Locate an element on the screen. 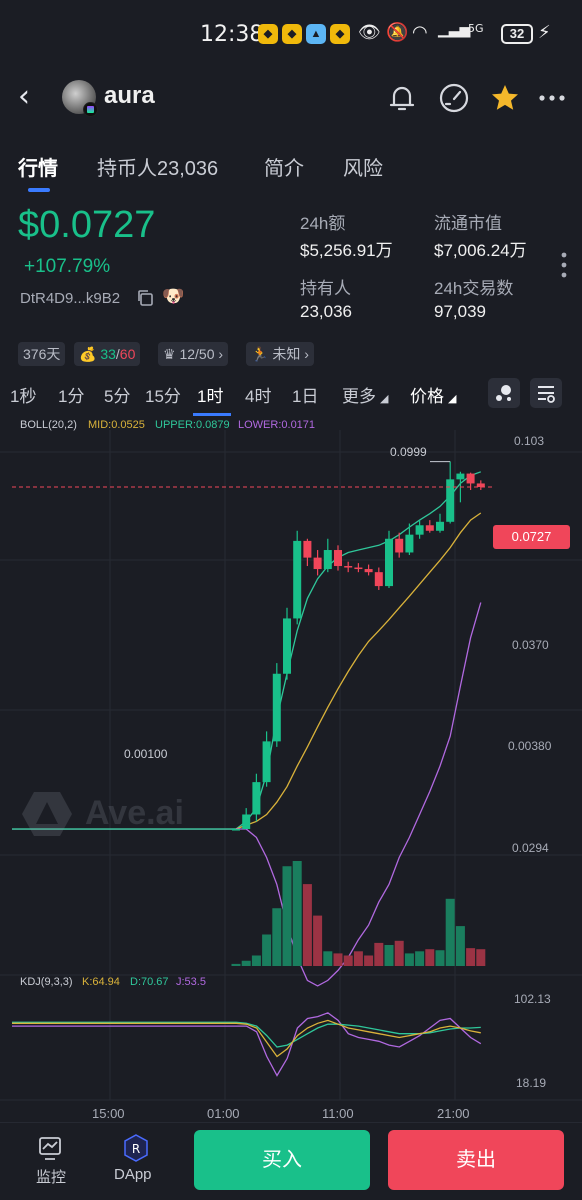 The image size is (582, 1200). buy-button: 买入 is located at coordinates (282, 1160).